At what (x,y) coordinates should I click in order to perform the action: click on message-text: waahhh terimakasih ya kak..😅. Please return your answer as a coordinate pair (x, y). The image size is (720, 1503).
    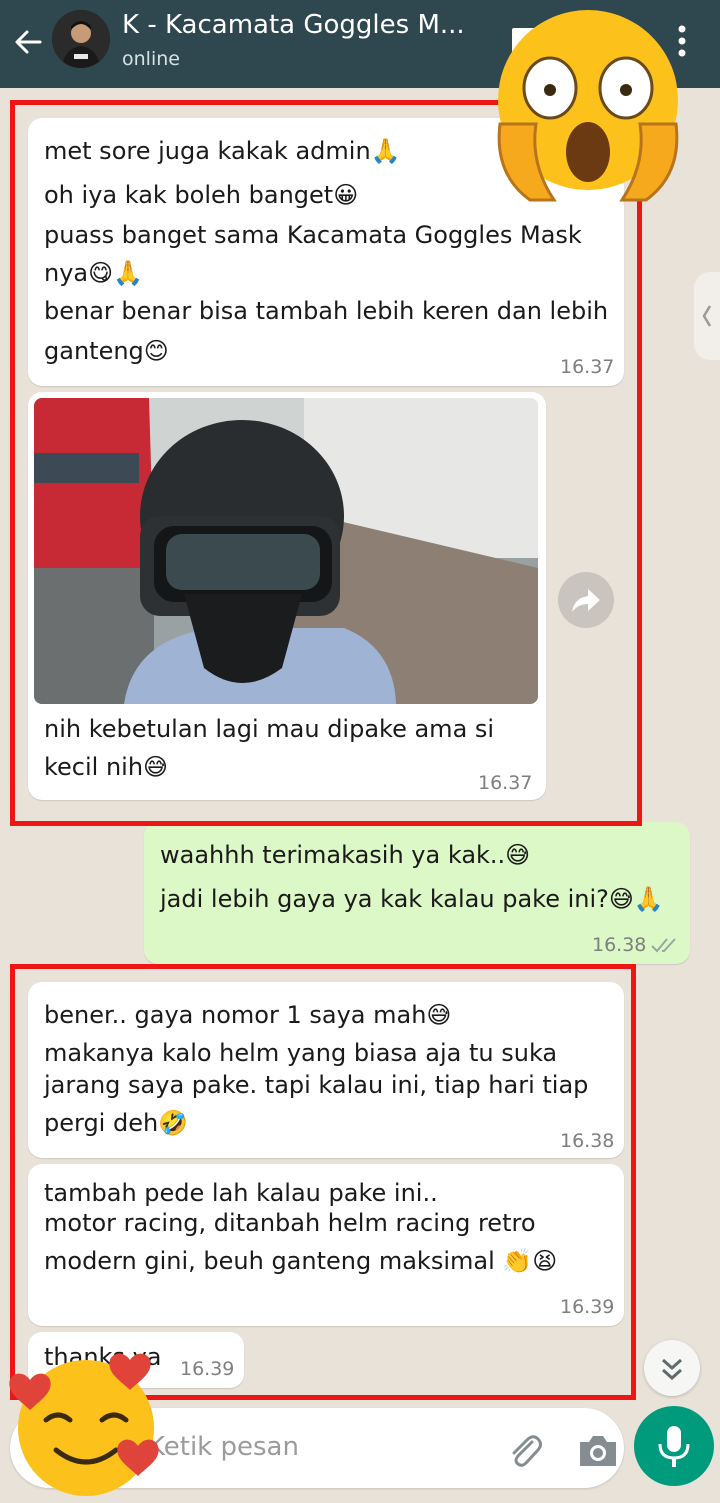
    Looking at the image, I should click on (345, 855).